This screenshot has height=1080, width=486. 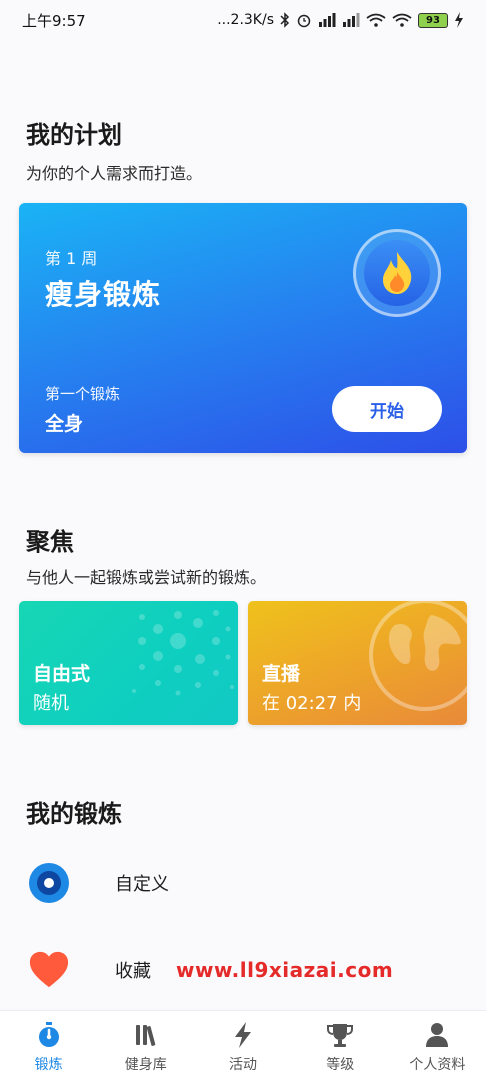 What do you see at coordinates (304, 20) in the screenshot?
I see `alarm-icon` at bounding box center [304, 20].